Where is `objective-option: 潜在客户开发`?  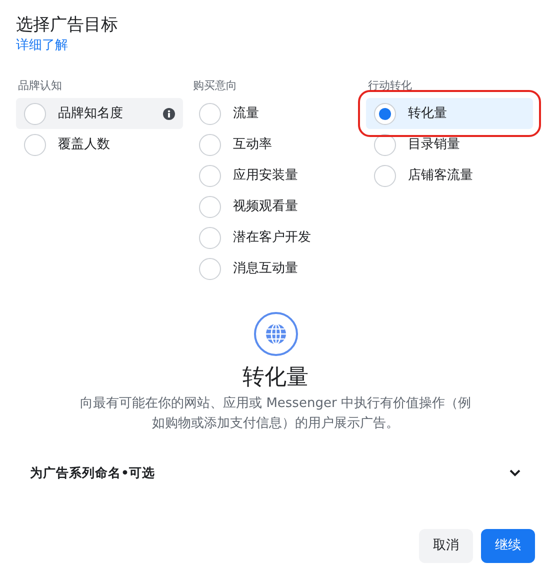 objective-option: 潜在客户开发 is located at coordinates (274, 237).